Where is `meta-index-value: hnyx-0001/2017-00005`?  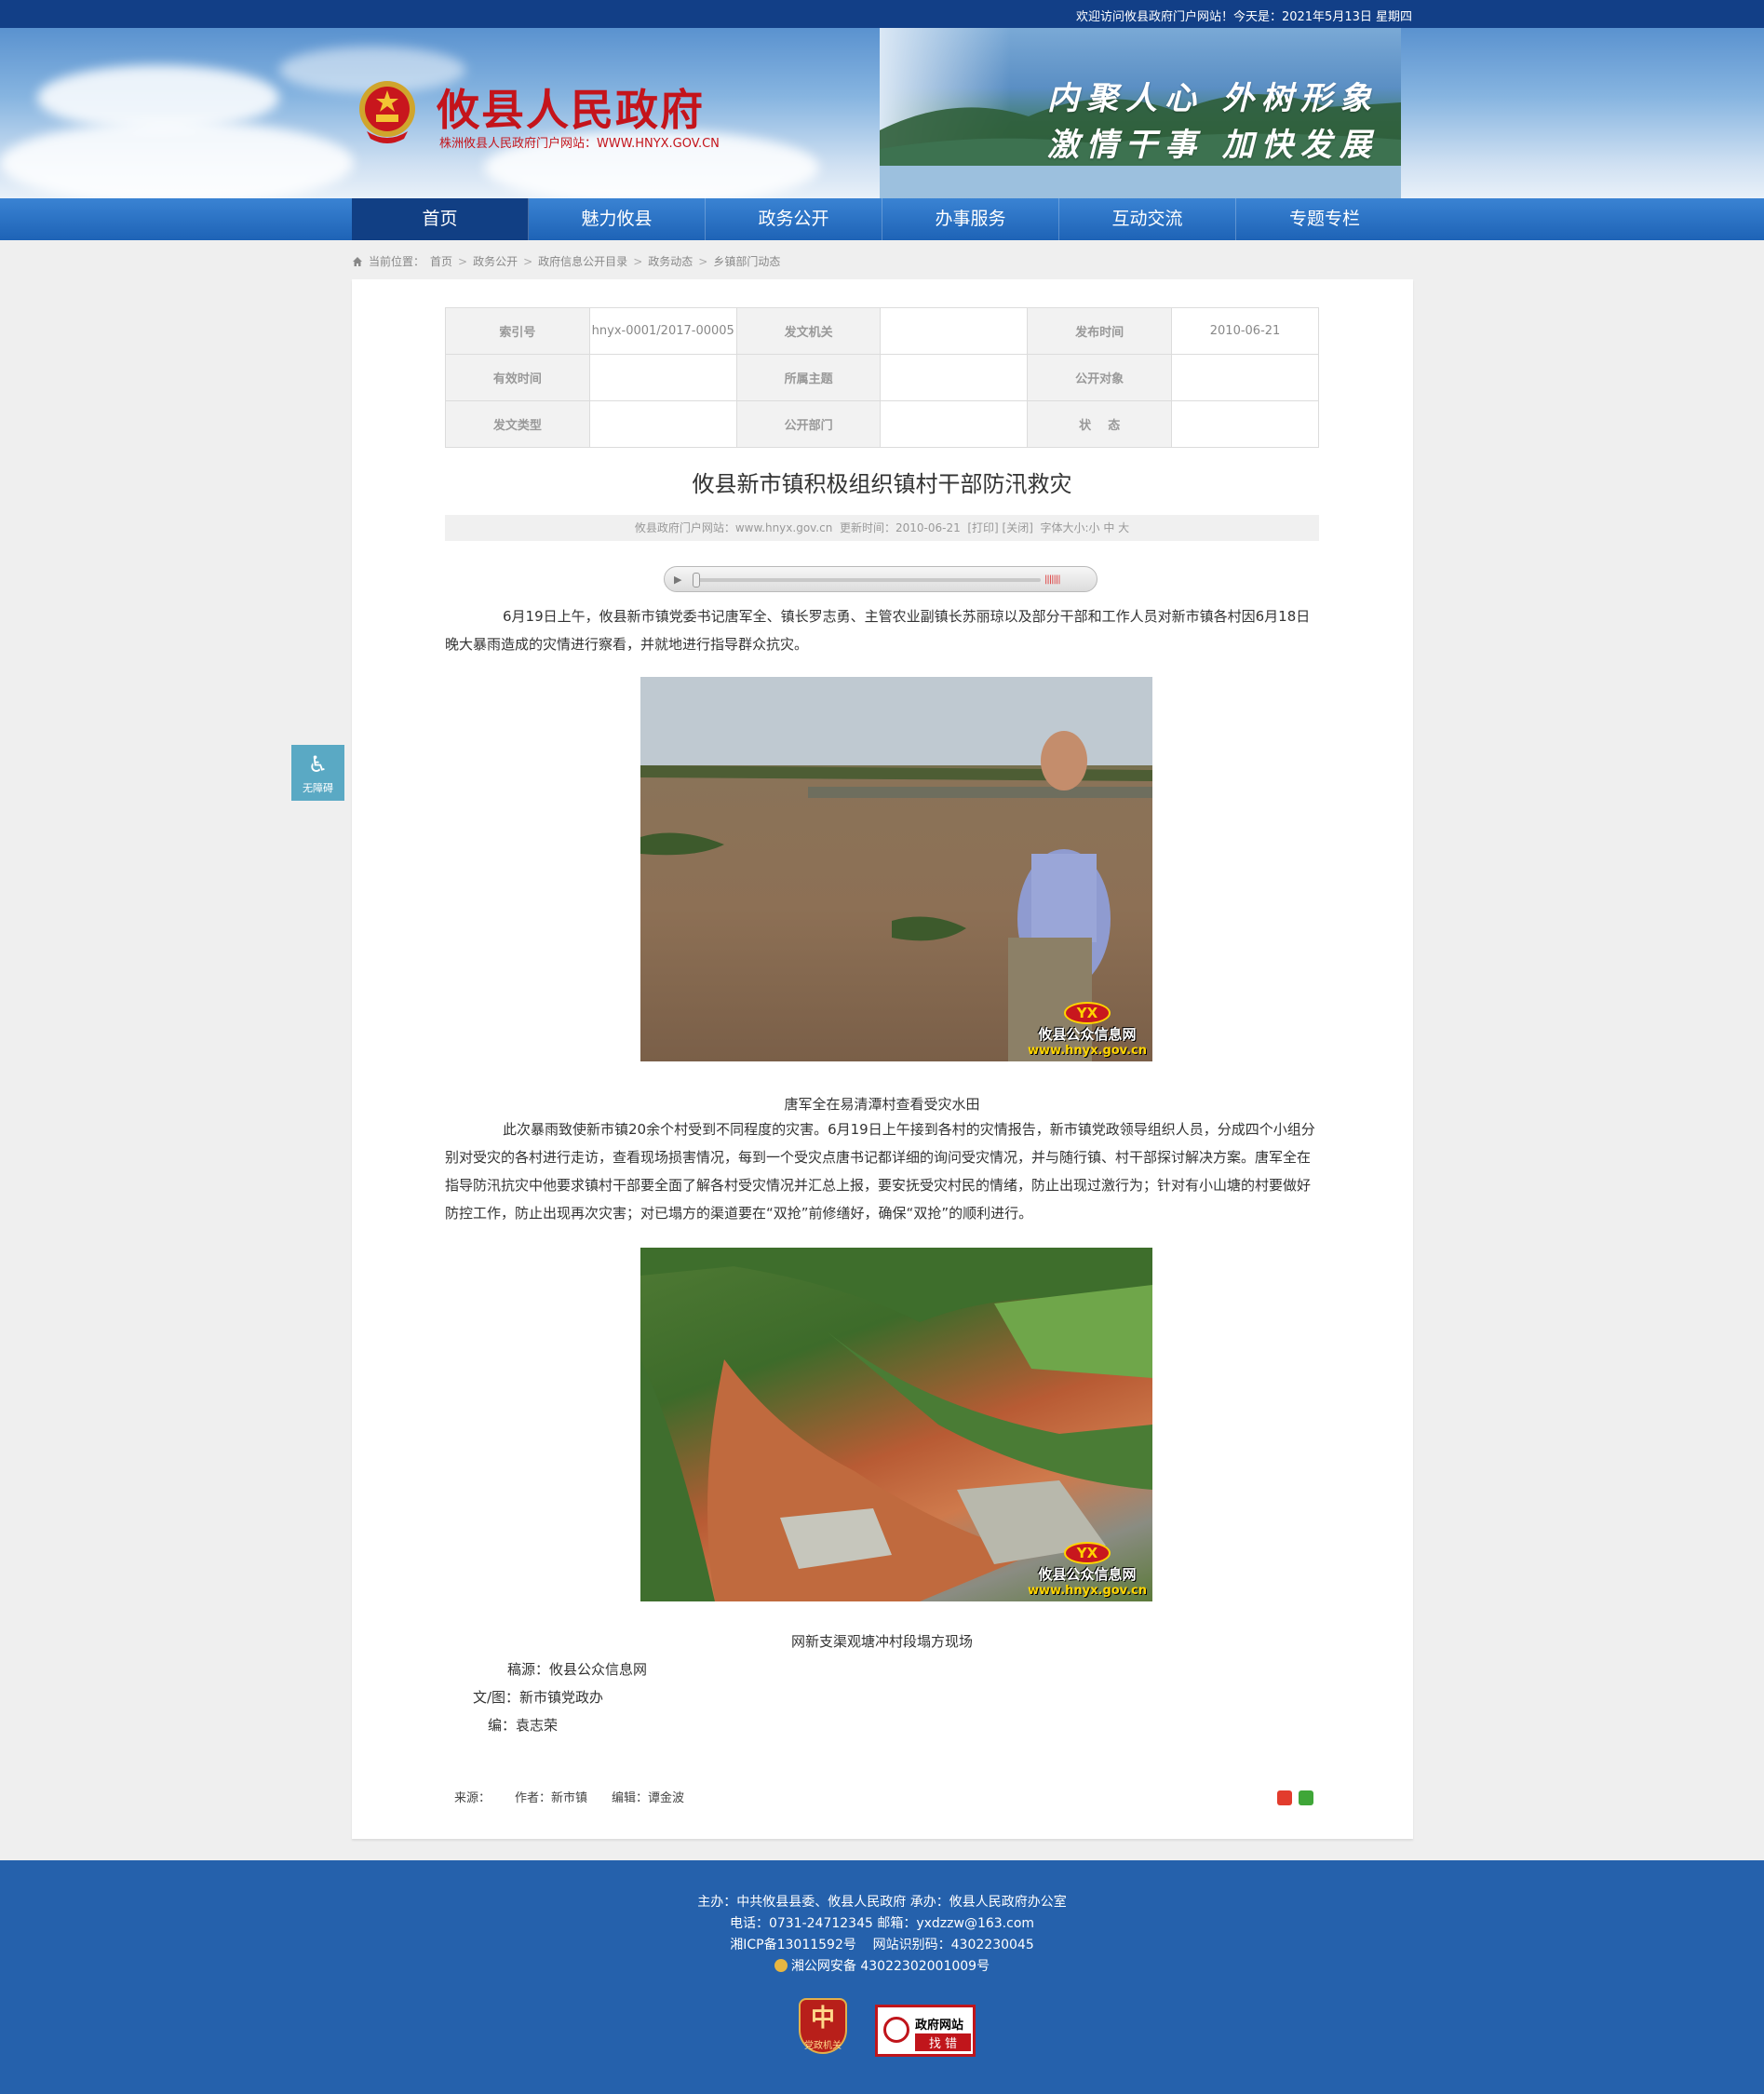 meta-index-value: hnyx-0001/2017-00005 is located at coordinates (663, 331).